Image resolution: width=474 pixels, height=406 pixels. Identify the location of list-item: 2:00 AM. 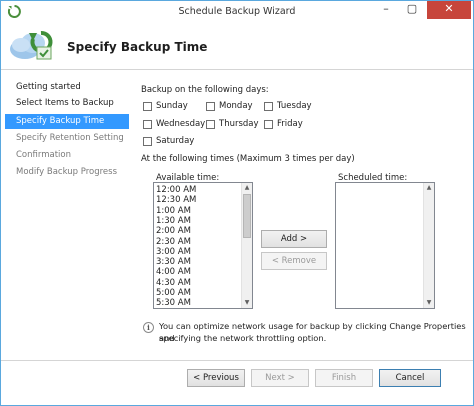
(173, 231).